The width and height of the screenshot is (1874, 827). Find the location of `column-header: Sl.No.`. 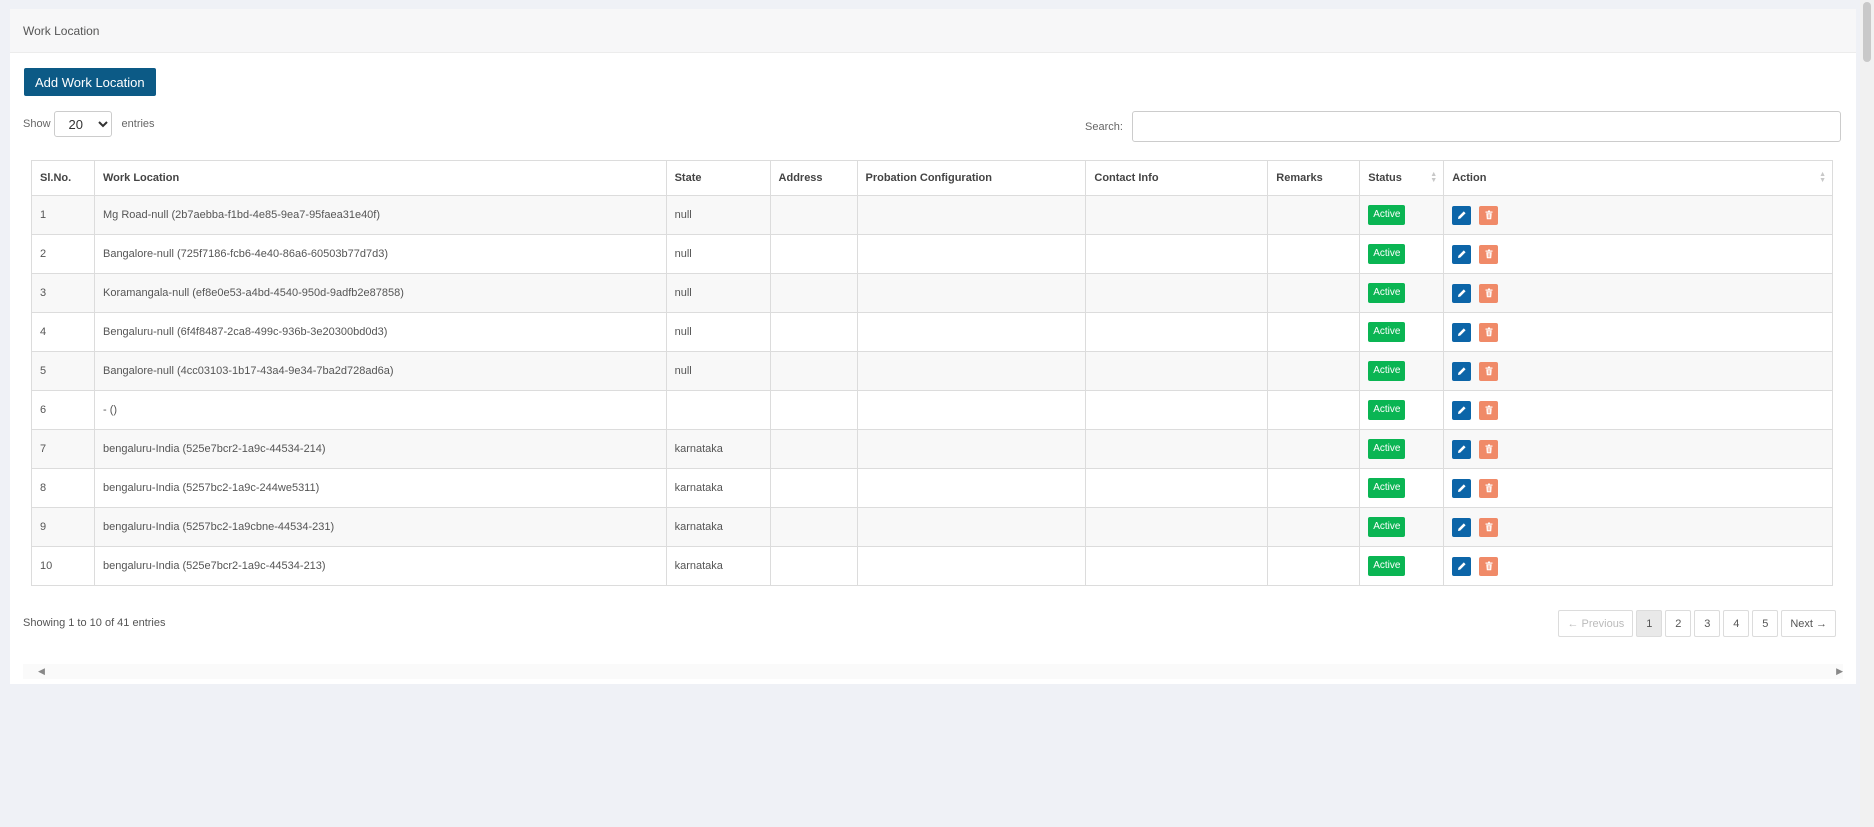

column-header: Sl.No. is located at coordinates (63, 178).